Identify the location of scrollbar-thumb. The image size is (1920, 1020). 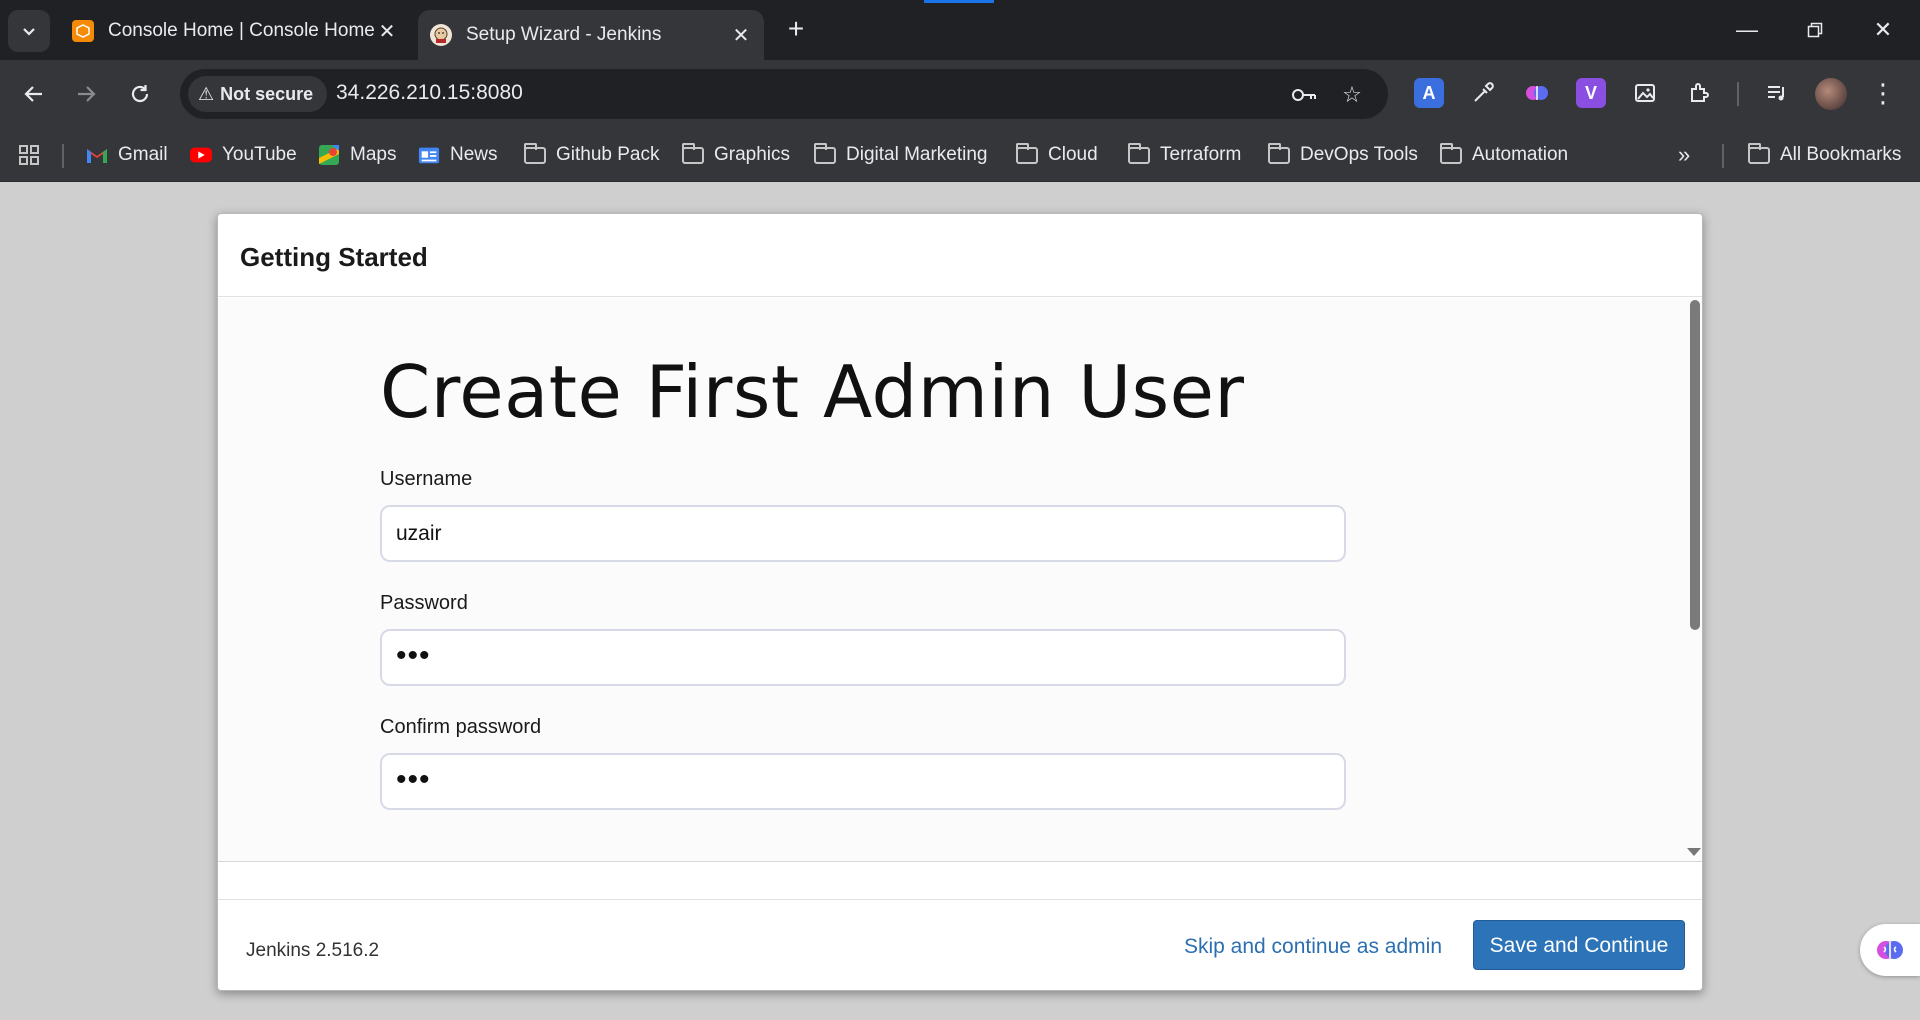
(1695, 465).